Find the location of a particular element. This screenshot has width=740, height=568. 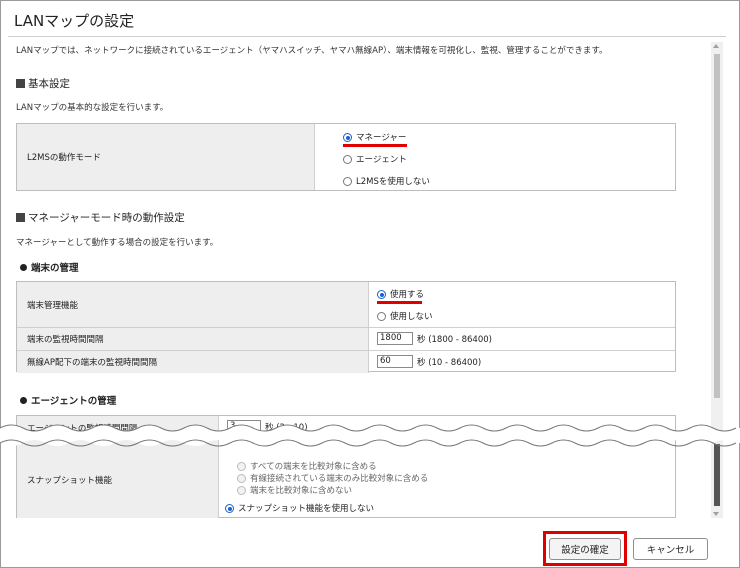

radio-terminal-disable: 使用しない is located at coordinates (405, 316).